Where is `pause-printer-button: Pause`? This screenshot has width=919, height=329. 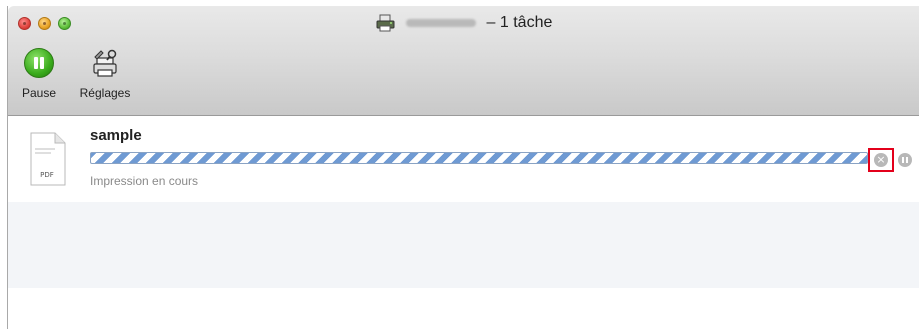 pause-printer-button: Pause is located at coordinates (39, 74).